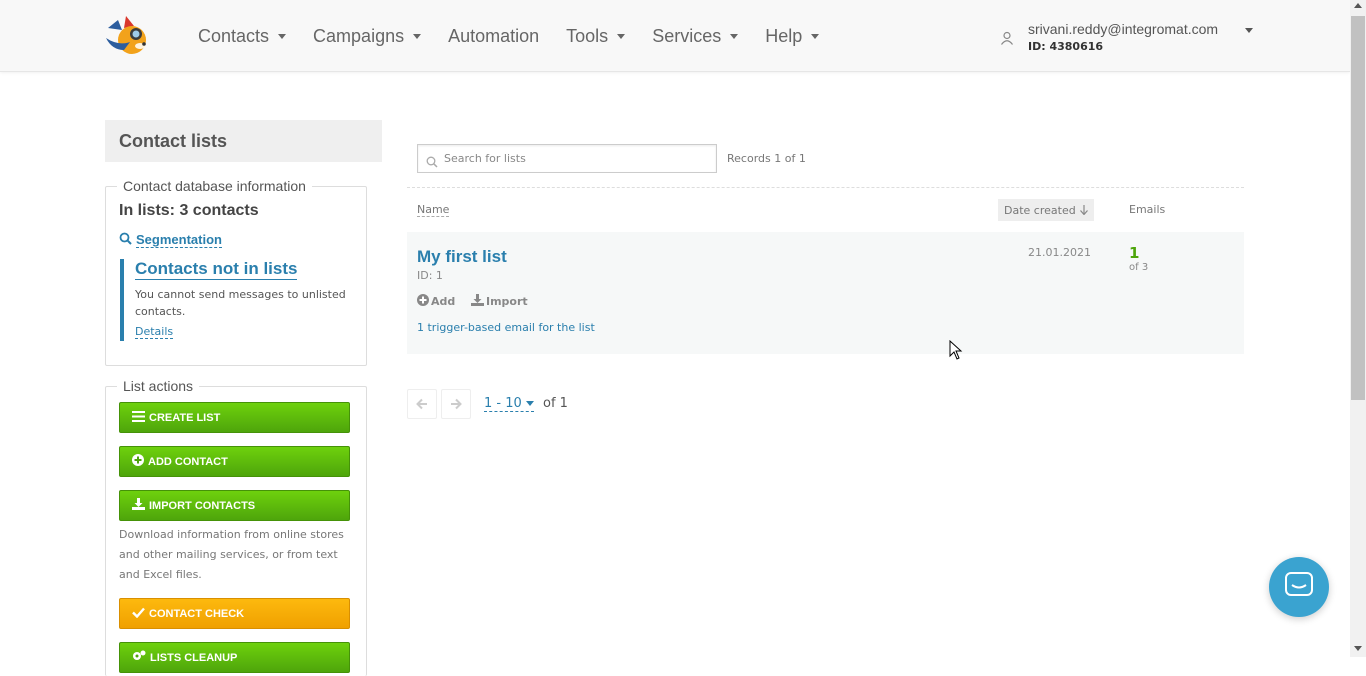 The height and width of the screenshot is (676, 1366). Describe the element at coordinates (154, 332) in the screenshot. I see `details-link: Details` at that location.